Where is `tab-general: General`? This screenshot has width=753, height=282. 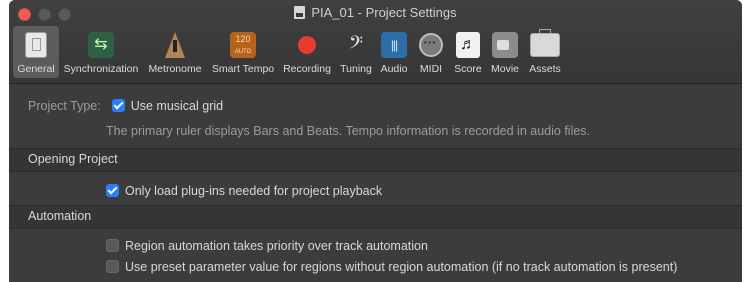 tab-general: General is located at coordinates (36, 52).